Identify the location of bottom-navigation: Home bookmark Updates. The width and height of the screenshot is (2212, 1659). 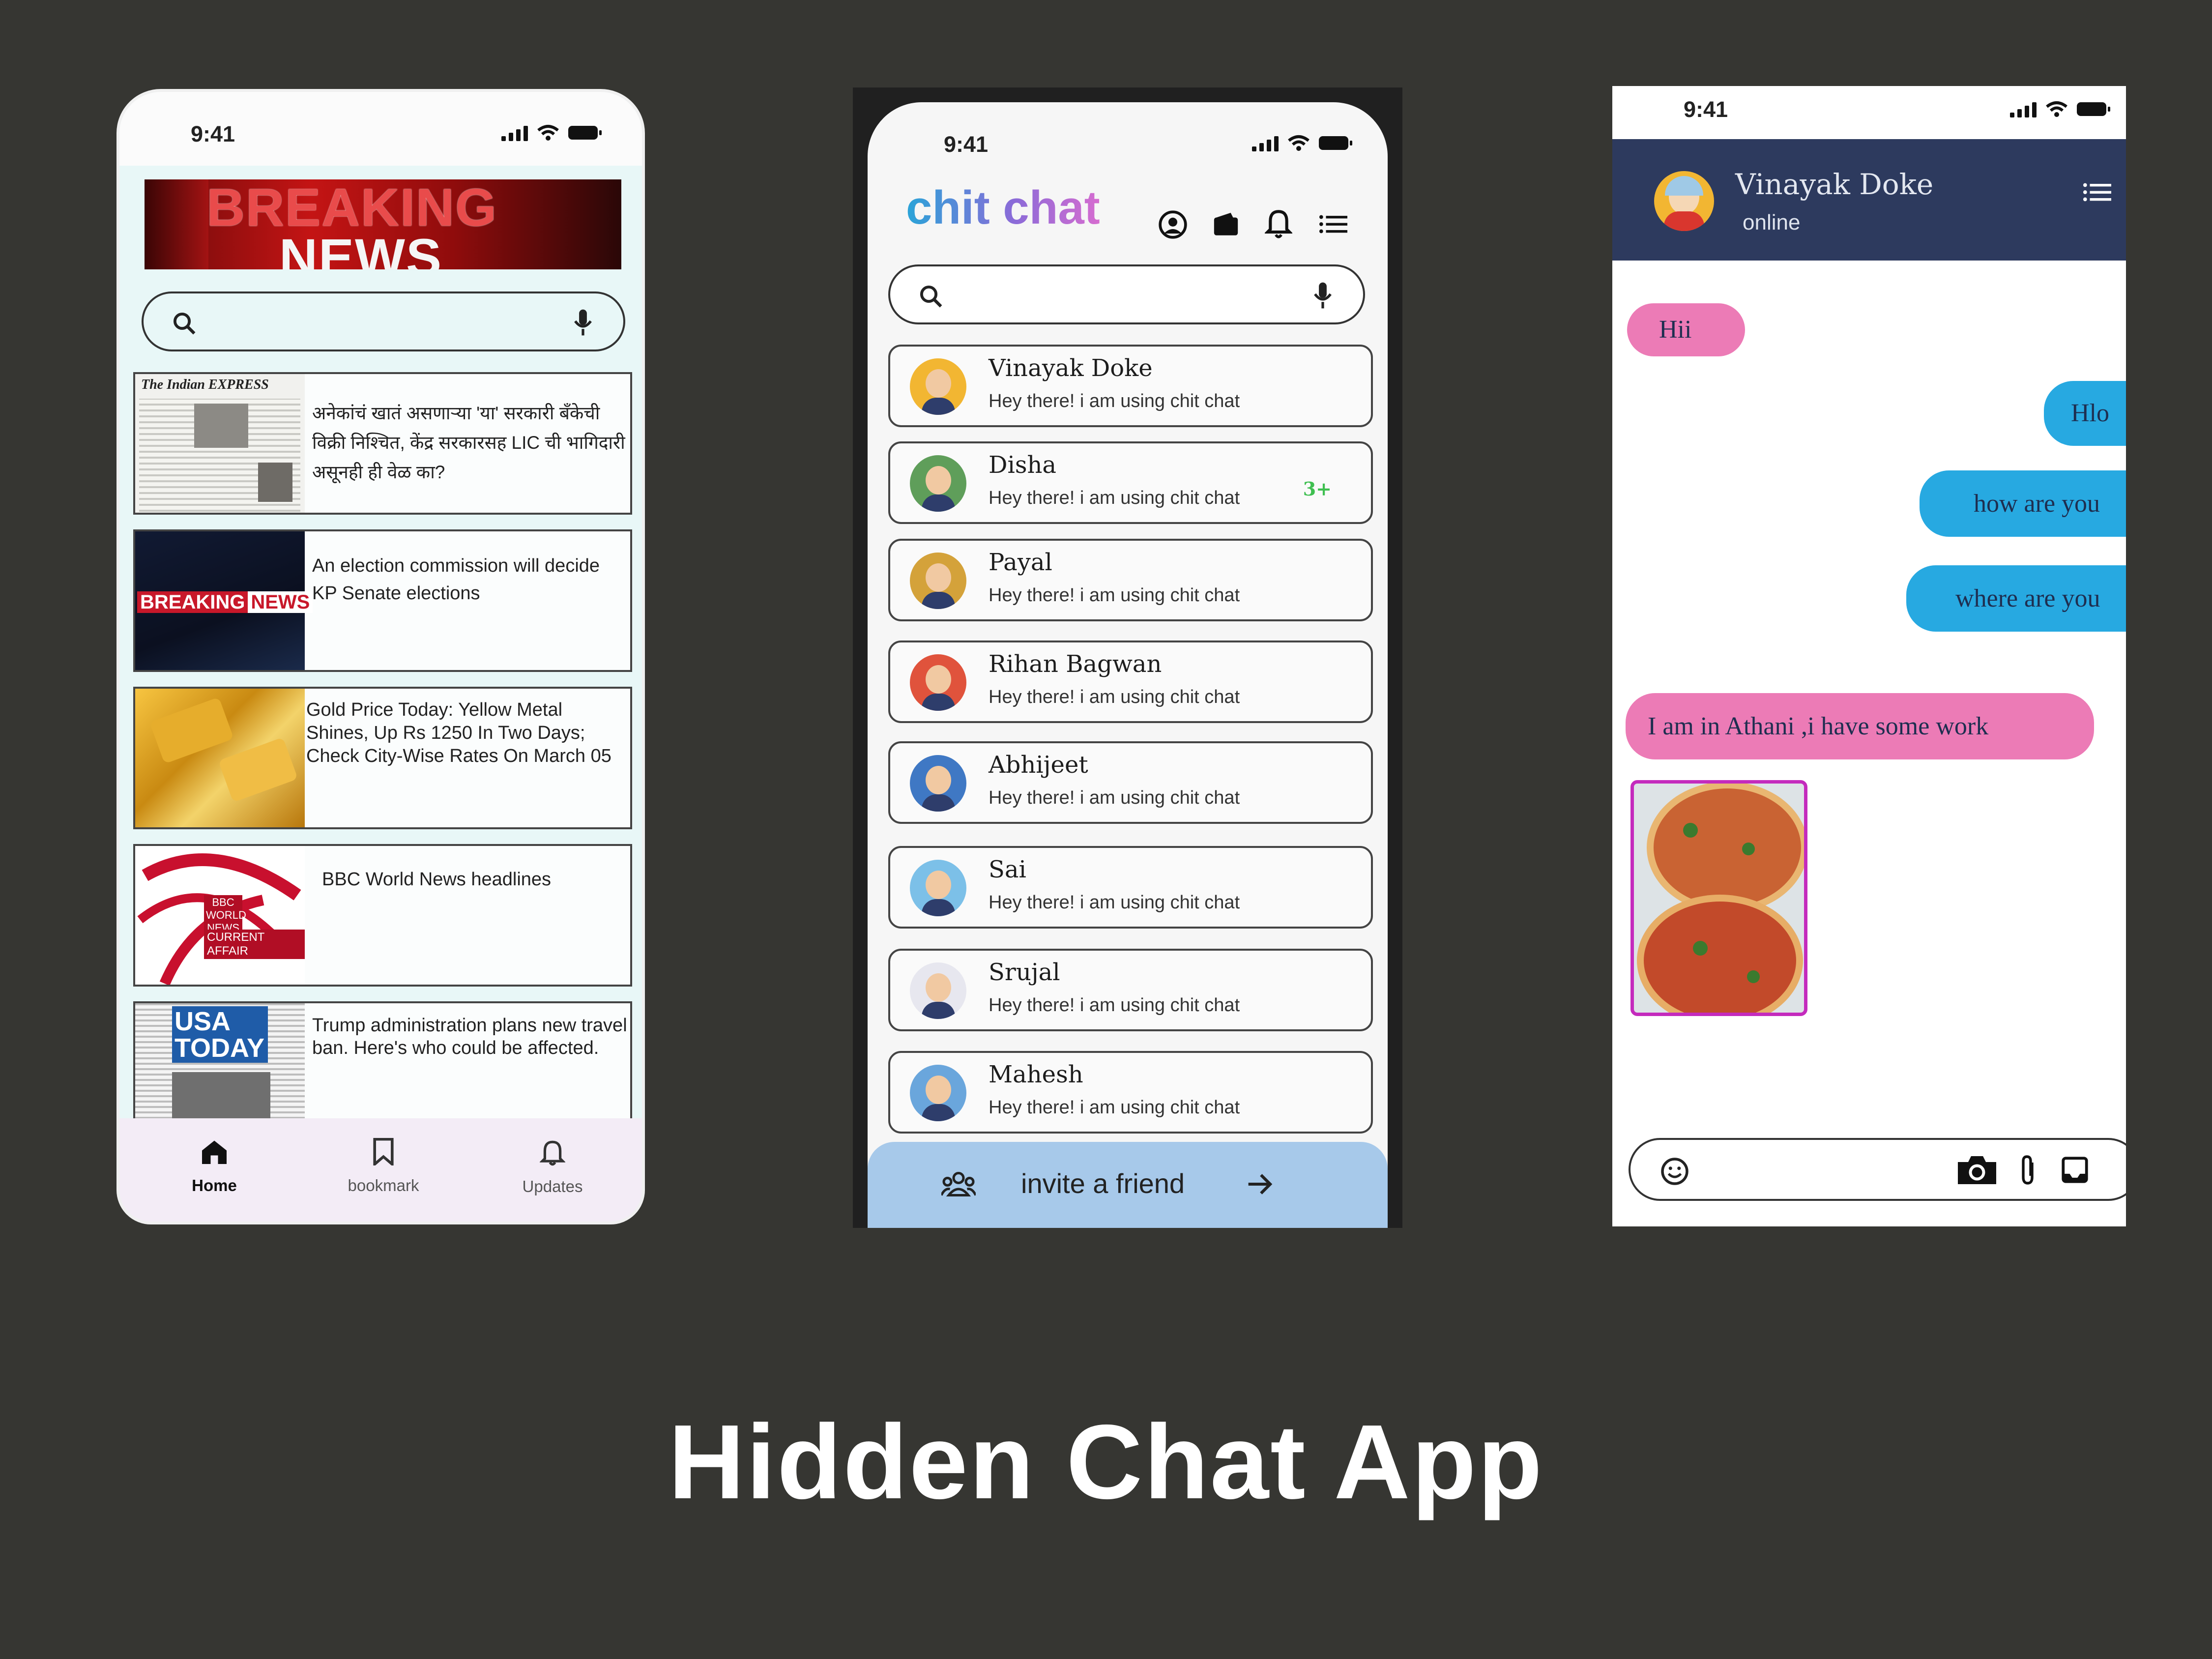
(381, 1170).